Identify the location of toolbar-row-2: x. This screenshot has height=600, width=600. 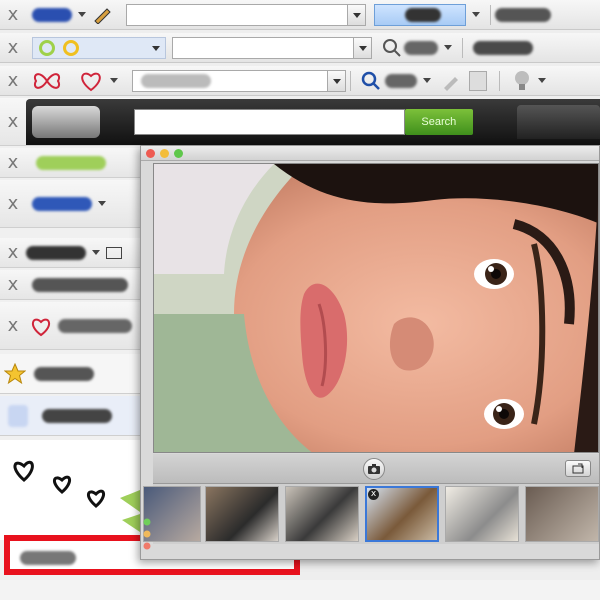
(300, 48).